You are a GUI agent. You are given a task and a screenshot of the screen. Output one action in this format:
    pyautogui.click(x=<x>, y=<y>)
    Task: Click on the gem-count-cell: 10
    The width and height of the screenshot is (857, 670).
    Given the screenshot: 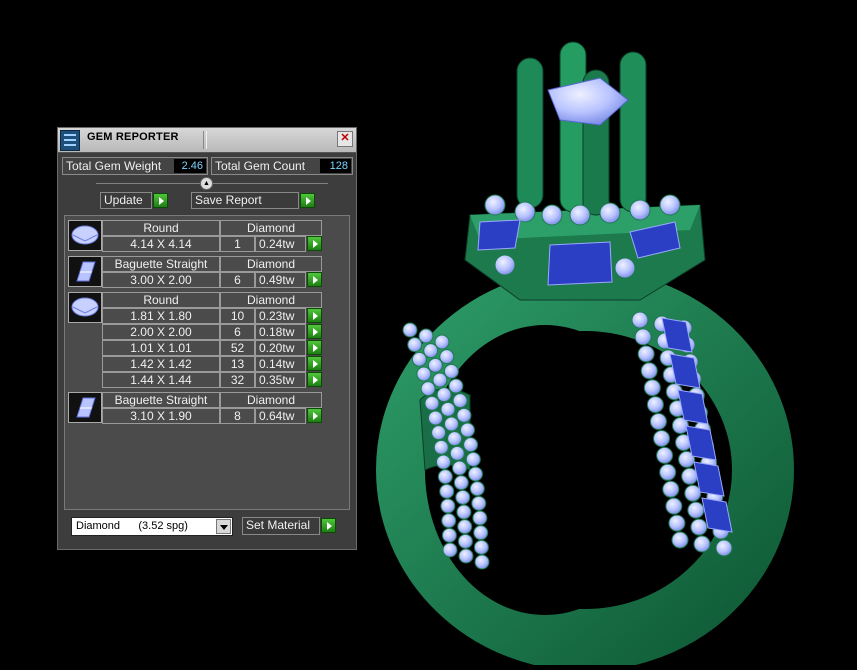 What is the action you would take?
    pyautogui.click(x=237, y=316)
    